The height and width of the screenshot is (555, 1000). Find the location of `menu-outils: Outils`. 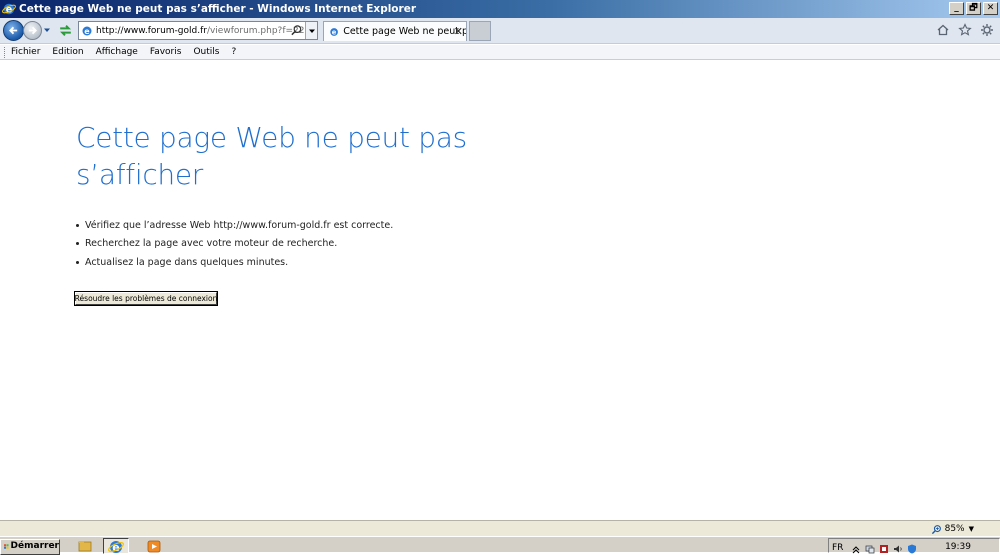

menu-outils: Outils is located at coordinates (206, 52).